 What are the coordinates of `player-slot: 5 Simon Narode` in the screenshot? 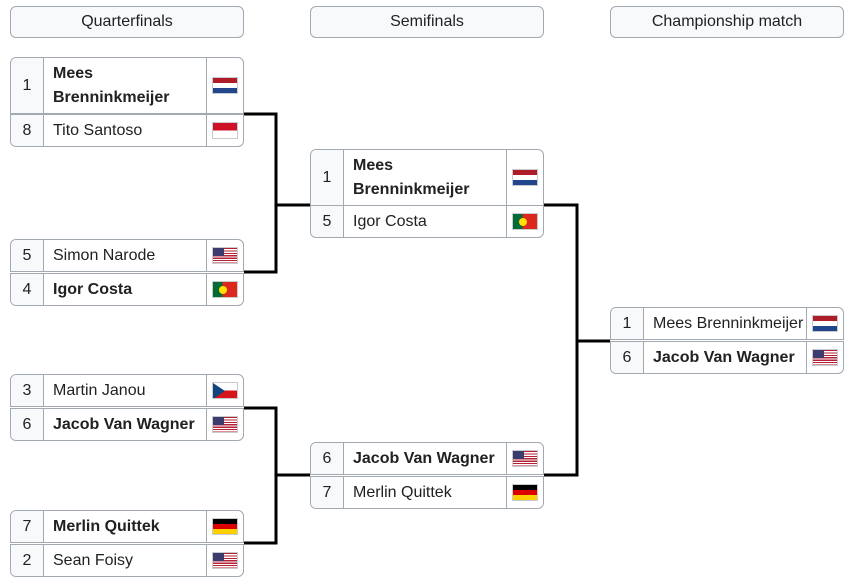 It's located at (127, 255).